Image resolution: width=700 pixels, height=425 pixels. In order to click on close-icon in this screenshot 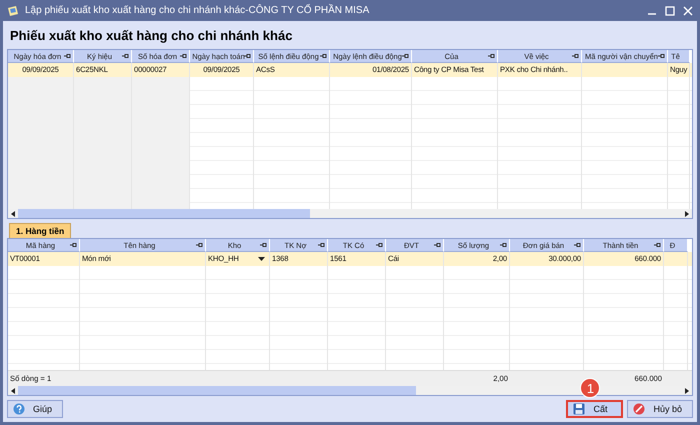, I will do `click(688, 11)`.